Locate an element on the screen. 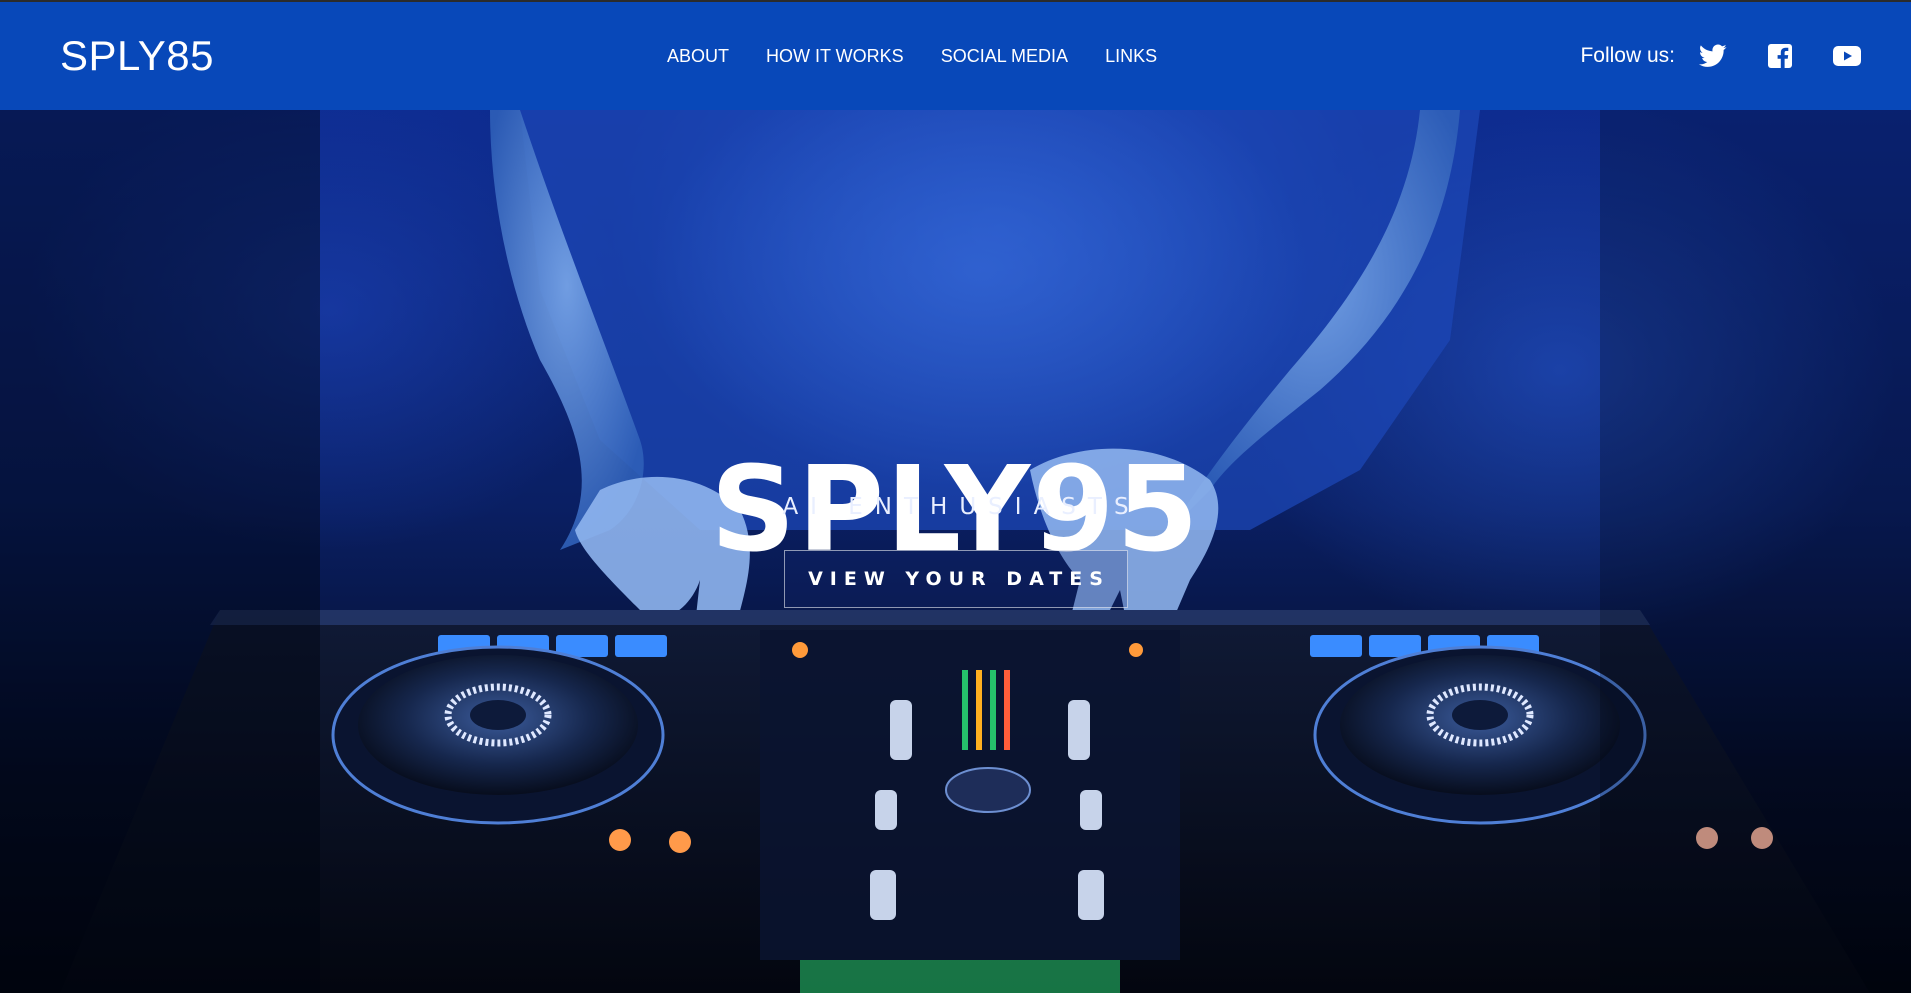 Image resolution: width=1911 pixels, height=993 pixels. youtube-icon is located at coordinates (1847, 56).